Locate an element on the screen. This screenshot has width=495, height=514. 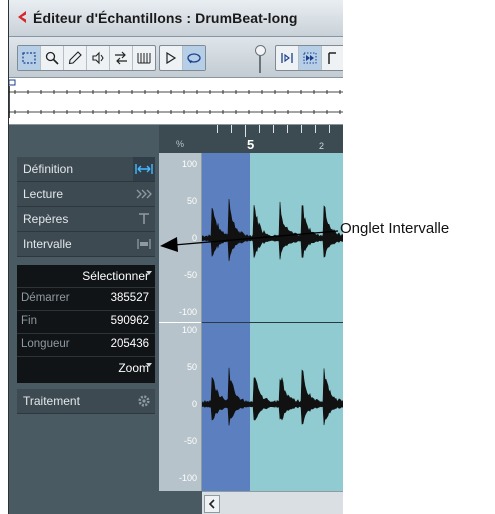
loop-icon is located at coordinates (194, 58).